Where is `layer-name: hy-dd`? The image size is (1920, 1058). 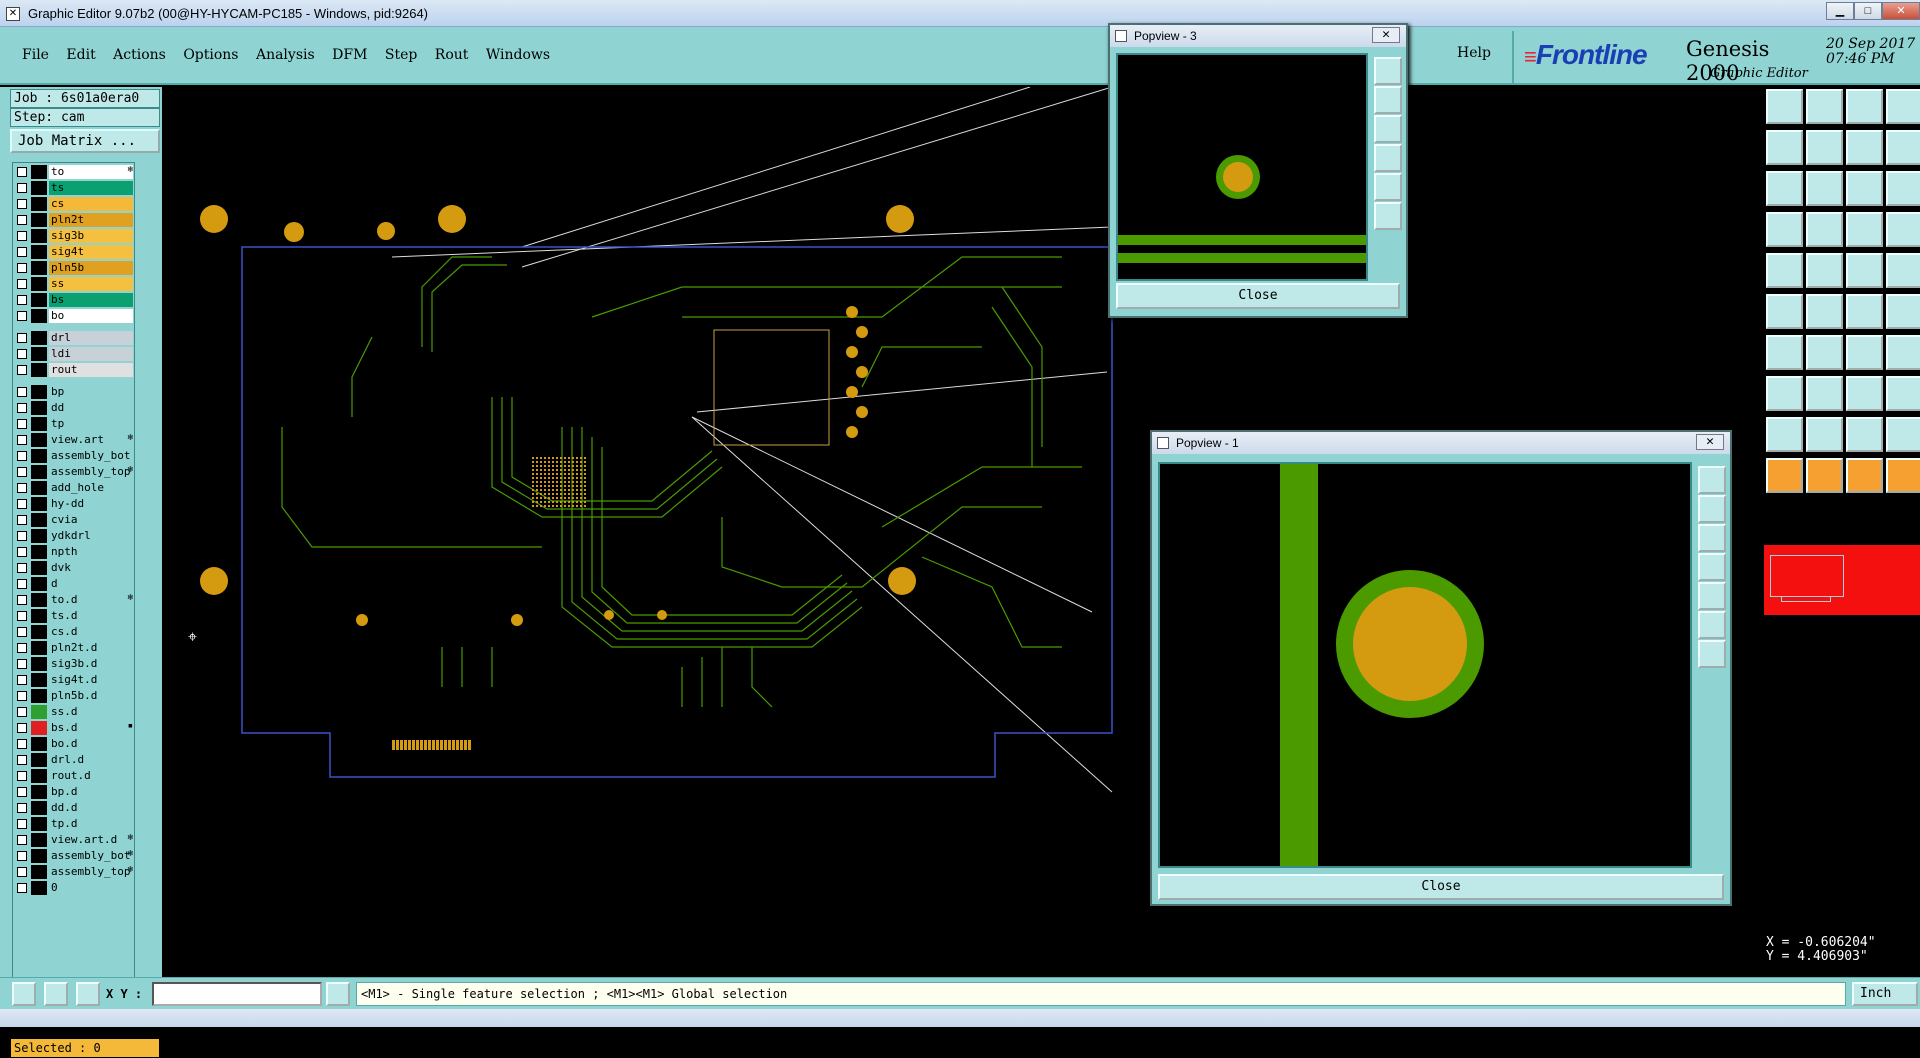
layer-name: hy-dd is located at coordinates (91, 504).